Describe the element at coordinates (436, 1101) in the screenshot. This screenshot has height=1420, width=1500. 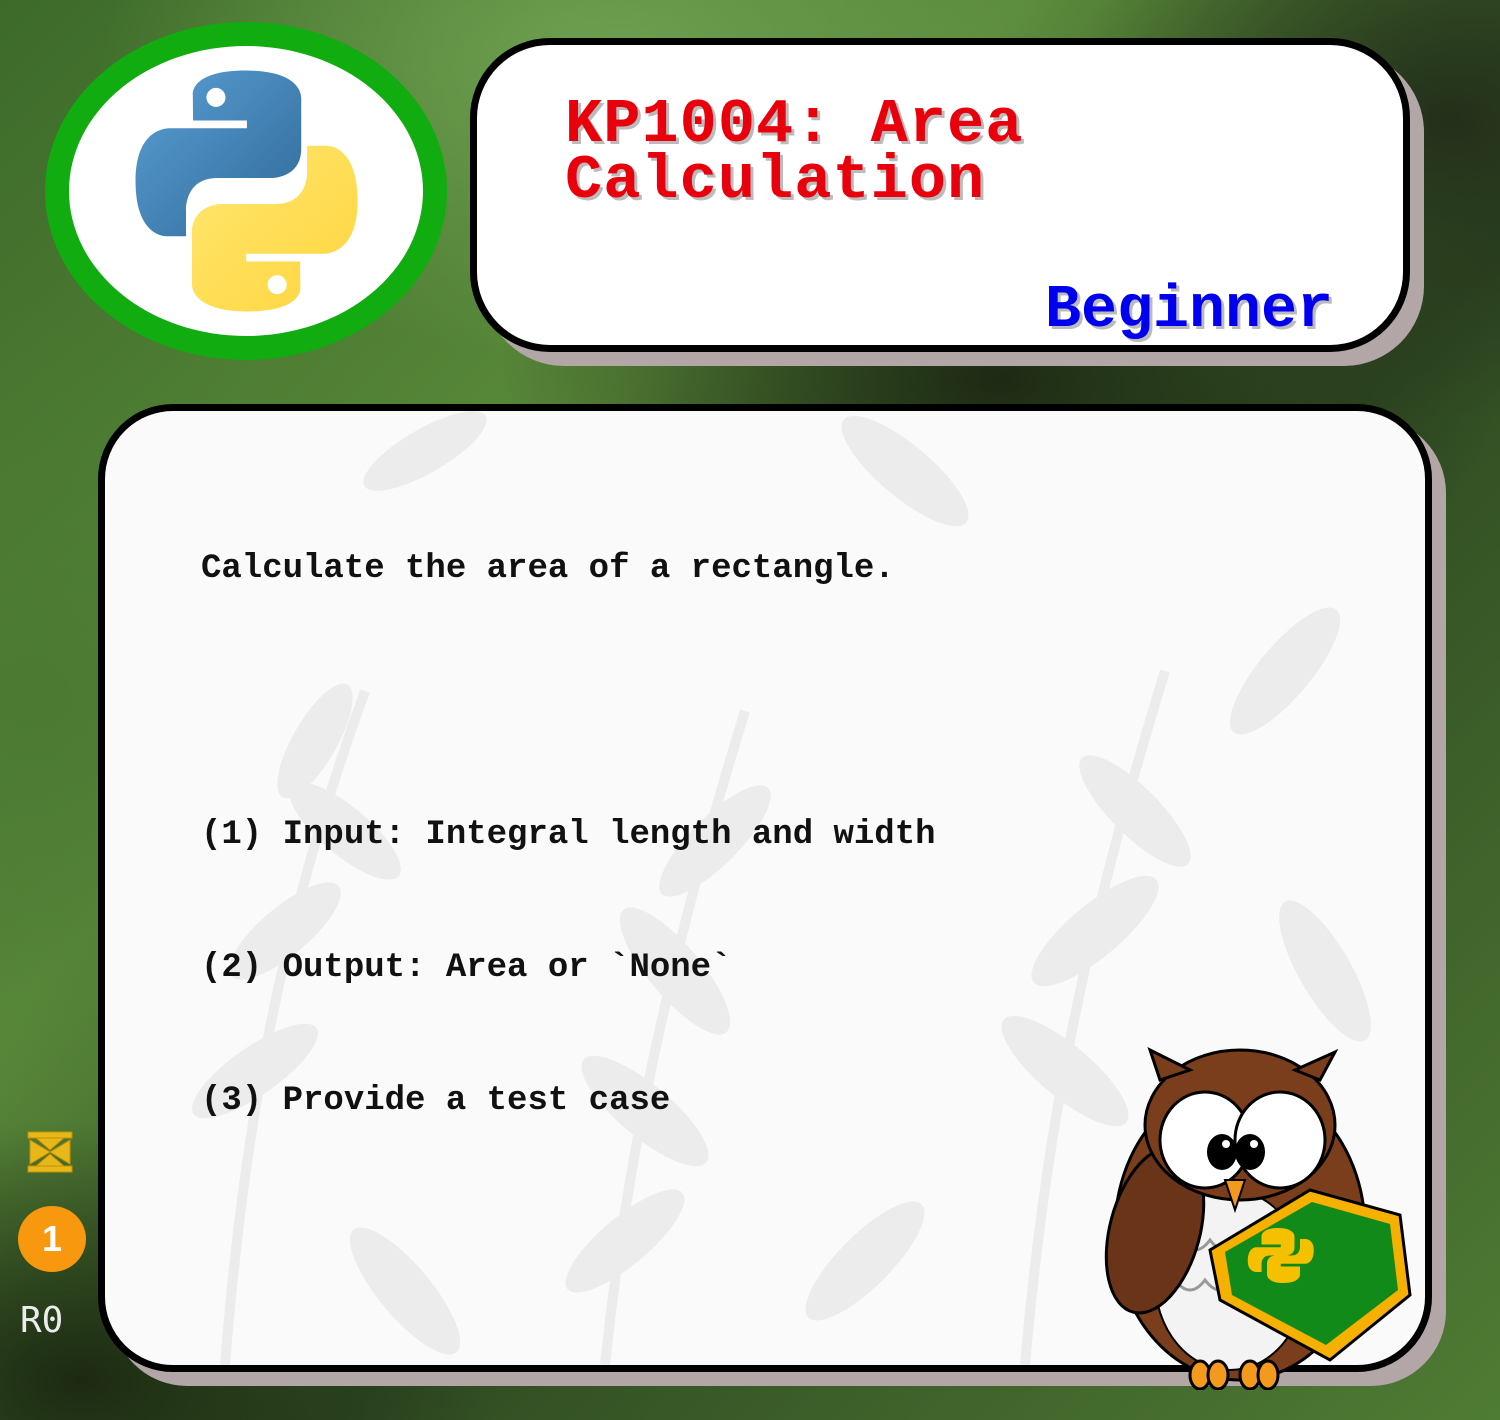
I see `requirement-item: (3) Provide a test case` at that location.